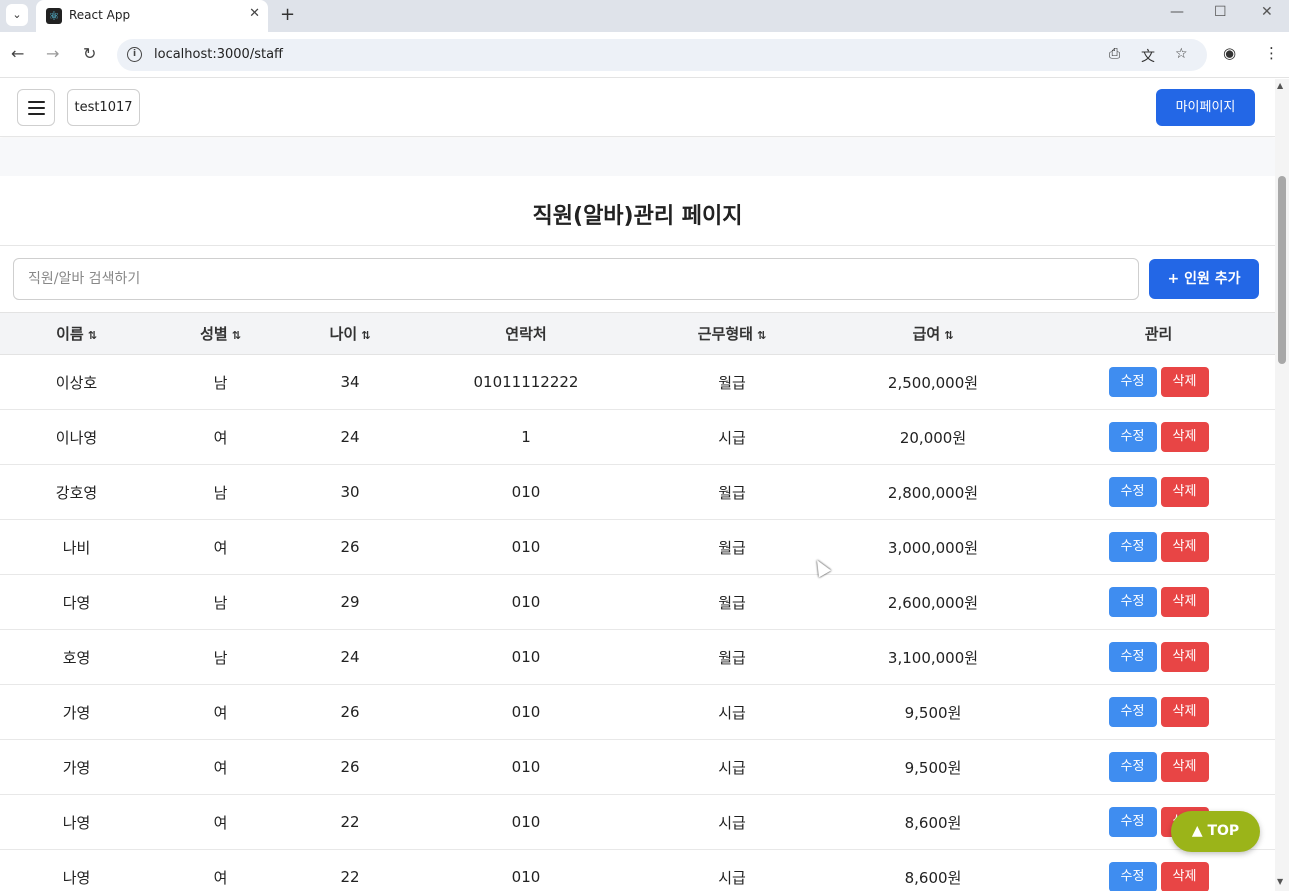 This screenshot has height=891, width=1289. What do you see at coordinates (89, 53) in the screenshot?
I see `reload-icon: ↻` at bounding box center [89, 53].